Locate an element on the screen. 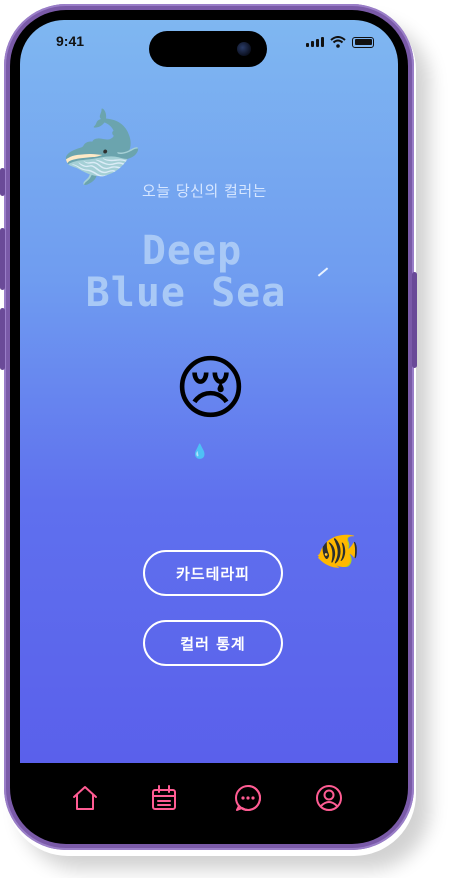  teardrop-emoji: 💧 is located at coordinates (200, 452).